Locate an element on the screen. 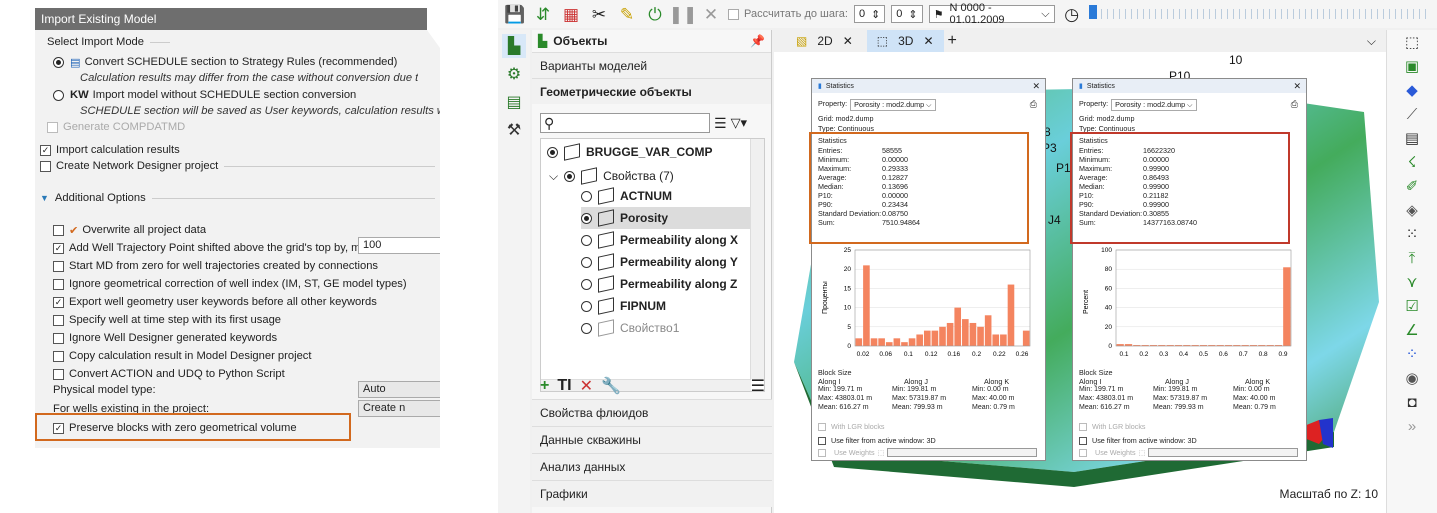  filter-cube-icon: ▣ is located at coordinates (1412, 66).